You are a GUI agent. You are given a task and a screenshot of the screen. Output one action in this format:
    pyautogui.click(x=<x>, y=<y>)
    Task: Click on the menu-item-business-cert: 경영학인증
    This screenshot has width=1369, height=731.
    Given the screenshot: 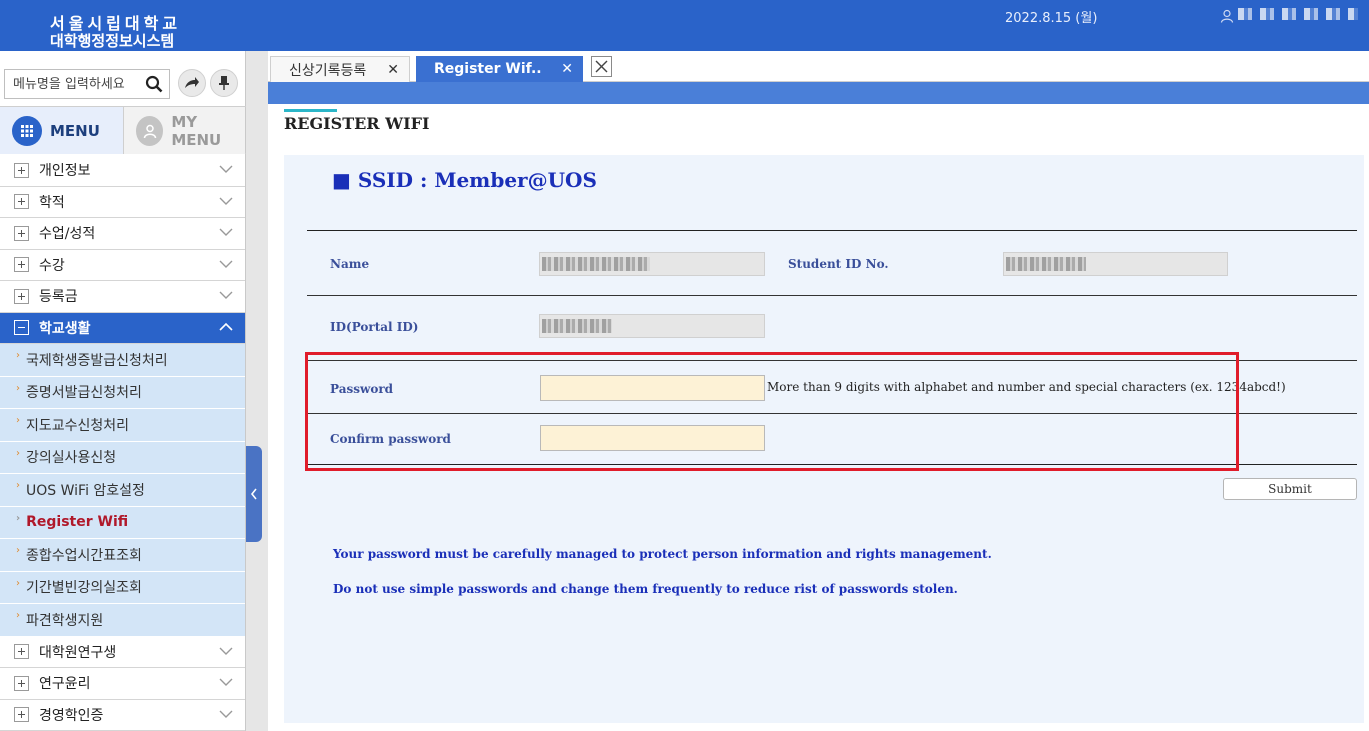 What is the action you would take?
    pyautogui.click(x=122, y=715)
    